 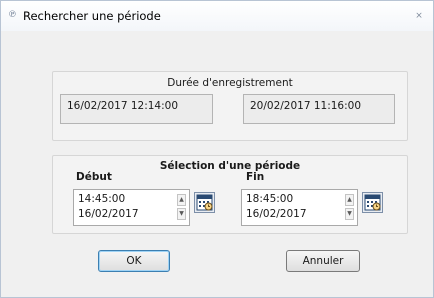 What do you see at coordinates (101, 199) in the screenshot?
I see `start-time-value: 14:45:00` at bounding box center [101, 199].